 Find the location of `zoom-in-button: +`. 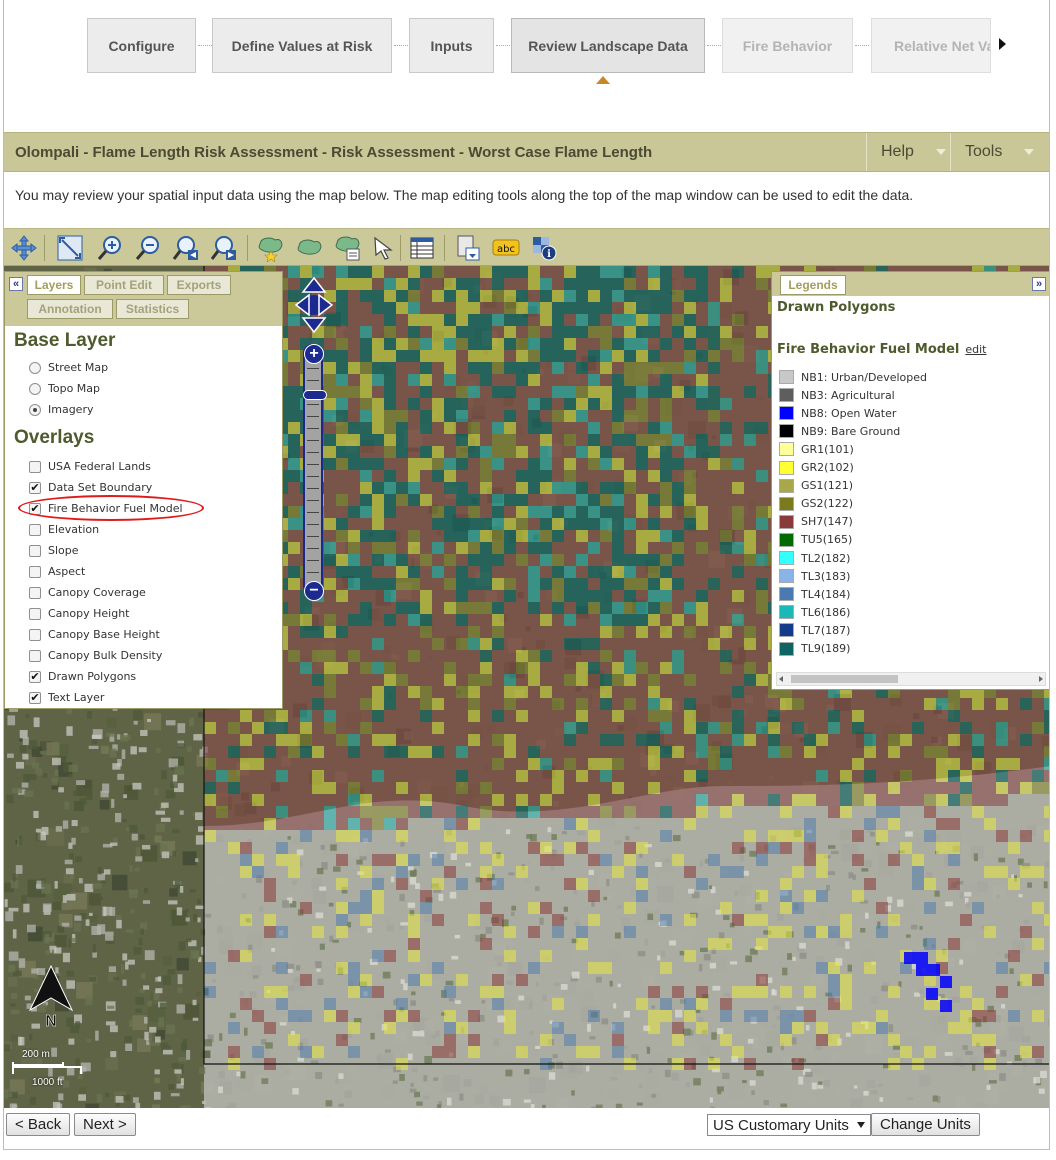

zoom-in-button: + is located at coordinates (314, 354).